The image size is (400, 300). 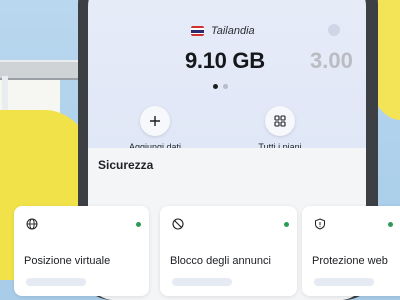 I want to click on plus-icon, so click(x=155, y=121).